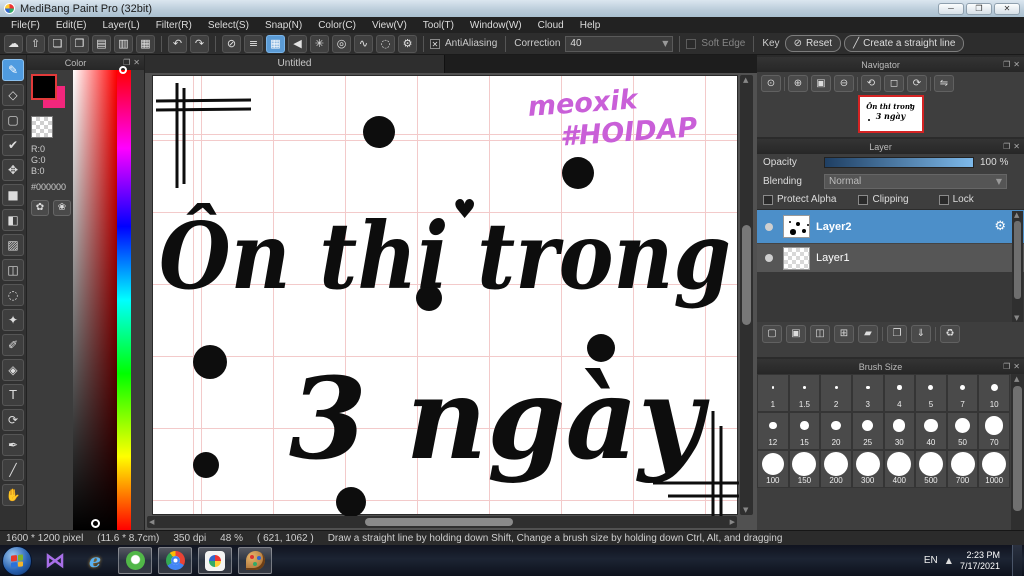  I want to click on brush-scroll-thumb, so click(1017, 448).